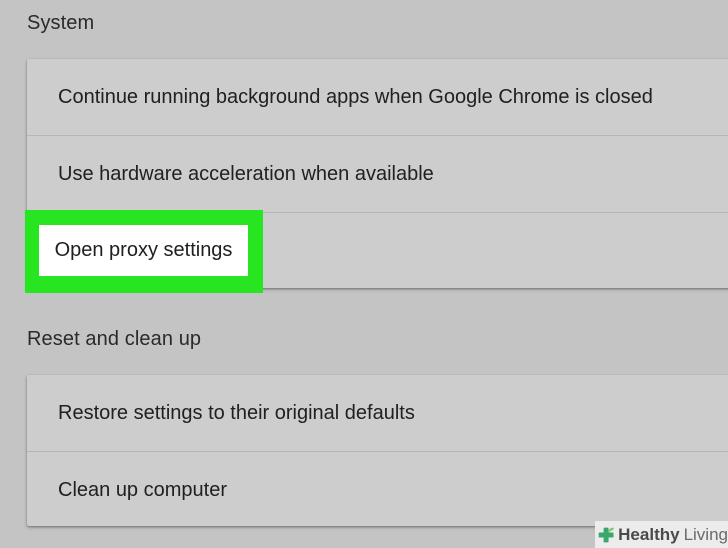  What do you see at coordinates (246, 173) in the screenshot?
I see `hardware-acceleration-label: Use hardware acceleration when available` at bounding box center [246, 173].